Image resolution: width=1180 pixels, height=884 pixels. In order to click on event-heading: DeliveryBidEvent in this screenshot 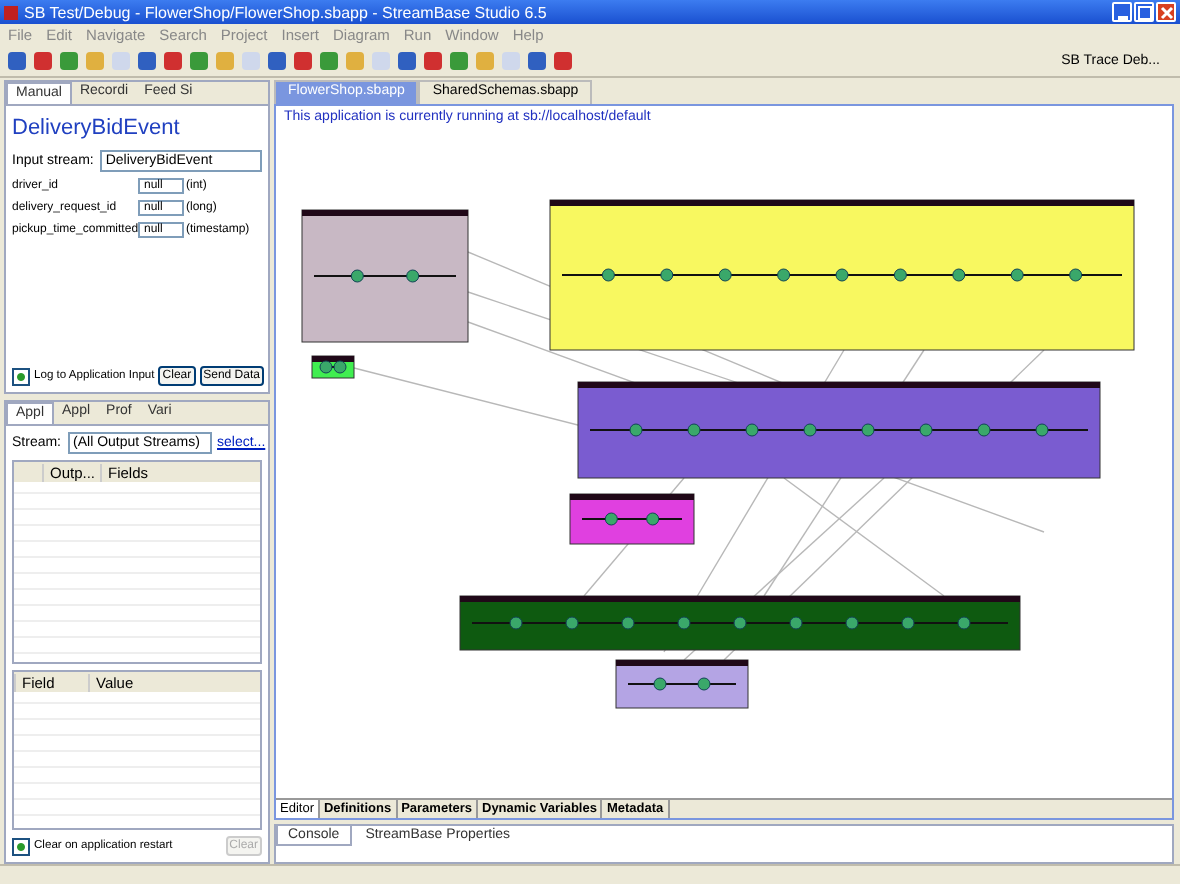, I will do `click(96, 128)`.